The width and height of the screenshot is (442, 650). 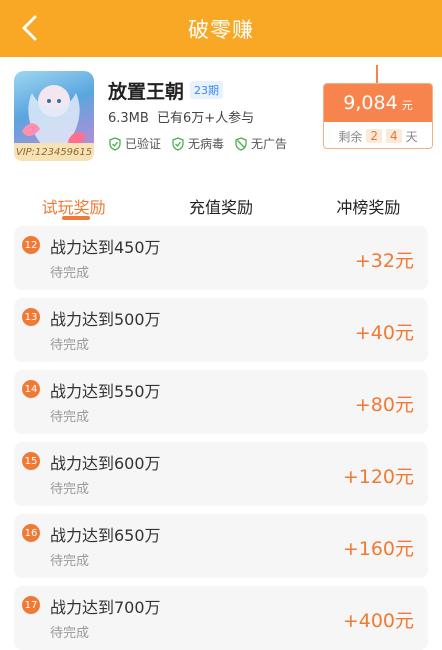 What do you see at coordinates (31, 461) in the screenshot?
I see `task-number: 15` at bounding box center [31, 461].